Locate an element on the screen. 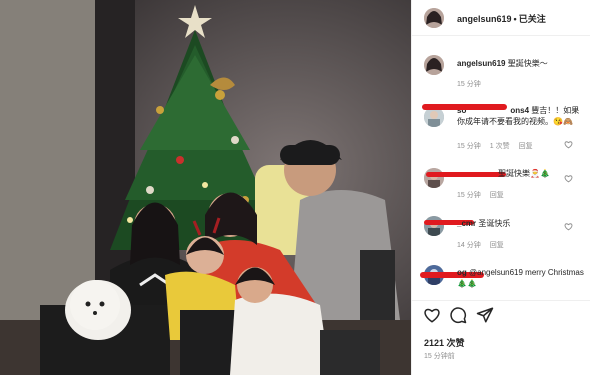 The image size is (590, 375). comment-username: og is located at coordinates (462, 272).